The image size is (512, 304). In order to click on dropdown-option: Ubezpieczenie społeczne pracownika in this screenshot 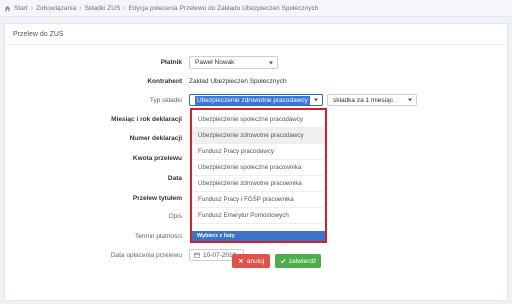, I will do `click(258, 168)`.